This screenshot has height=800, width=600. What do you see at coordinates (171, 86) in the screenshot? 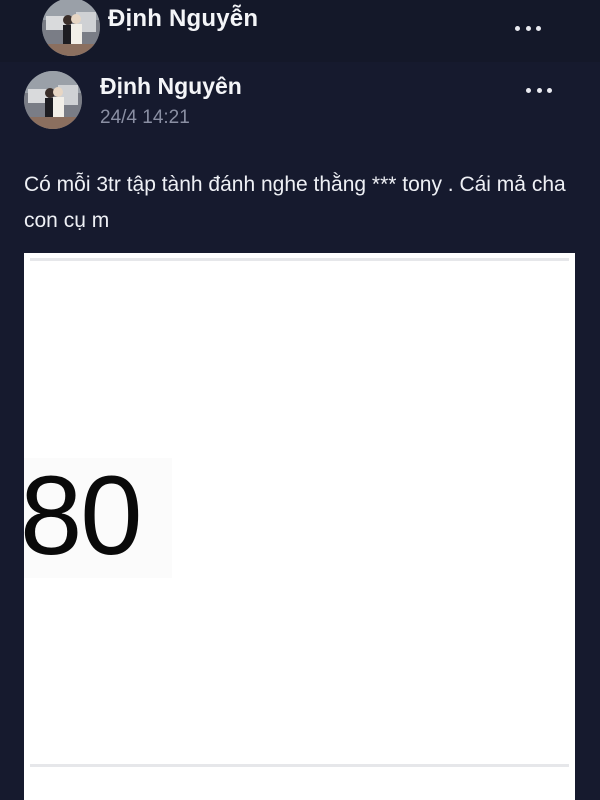
I see `post-author-name: Định Nguyên` at bounding box center [171, 86].